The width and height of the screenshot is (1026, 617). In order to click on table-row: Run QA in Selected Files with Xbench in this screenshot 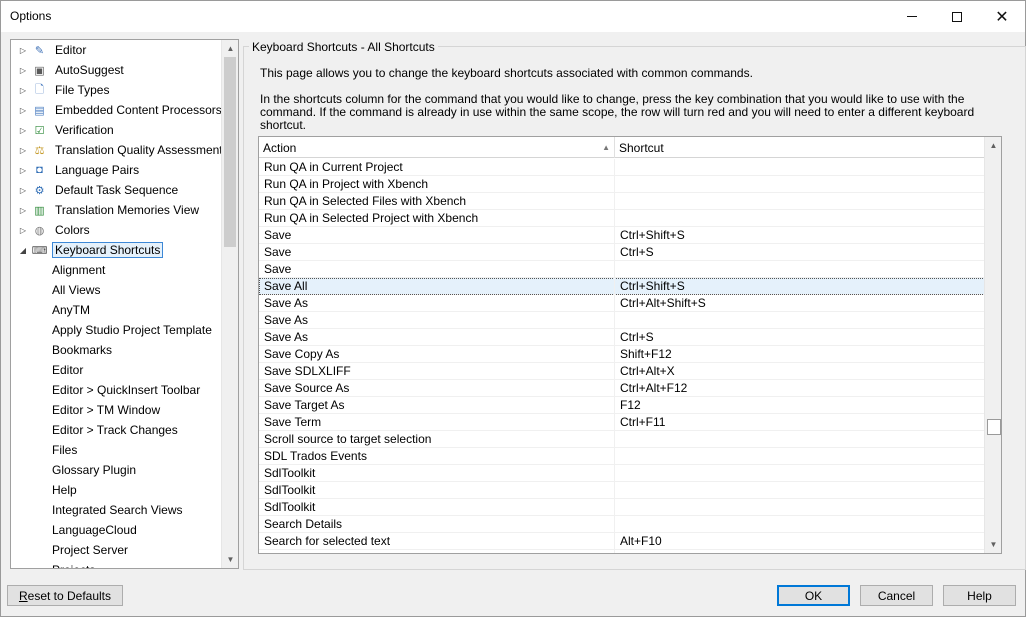, I will do `click(622, 201)`.